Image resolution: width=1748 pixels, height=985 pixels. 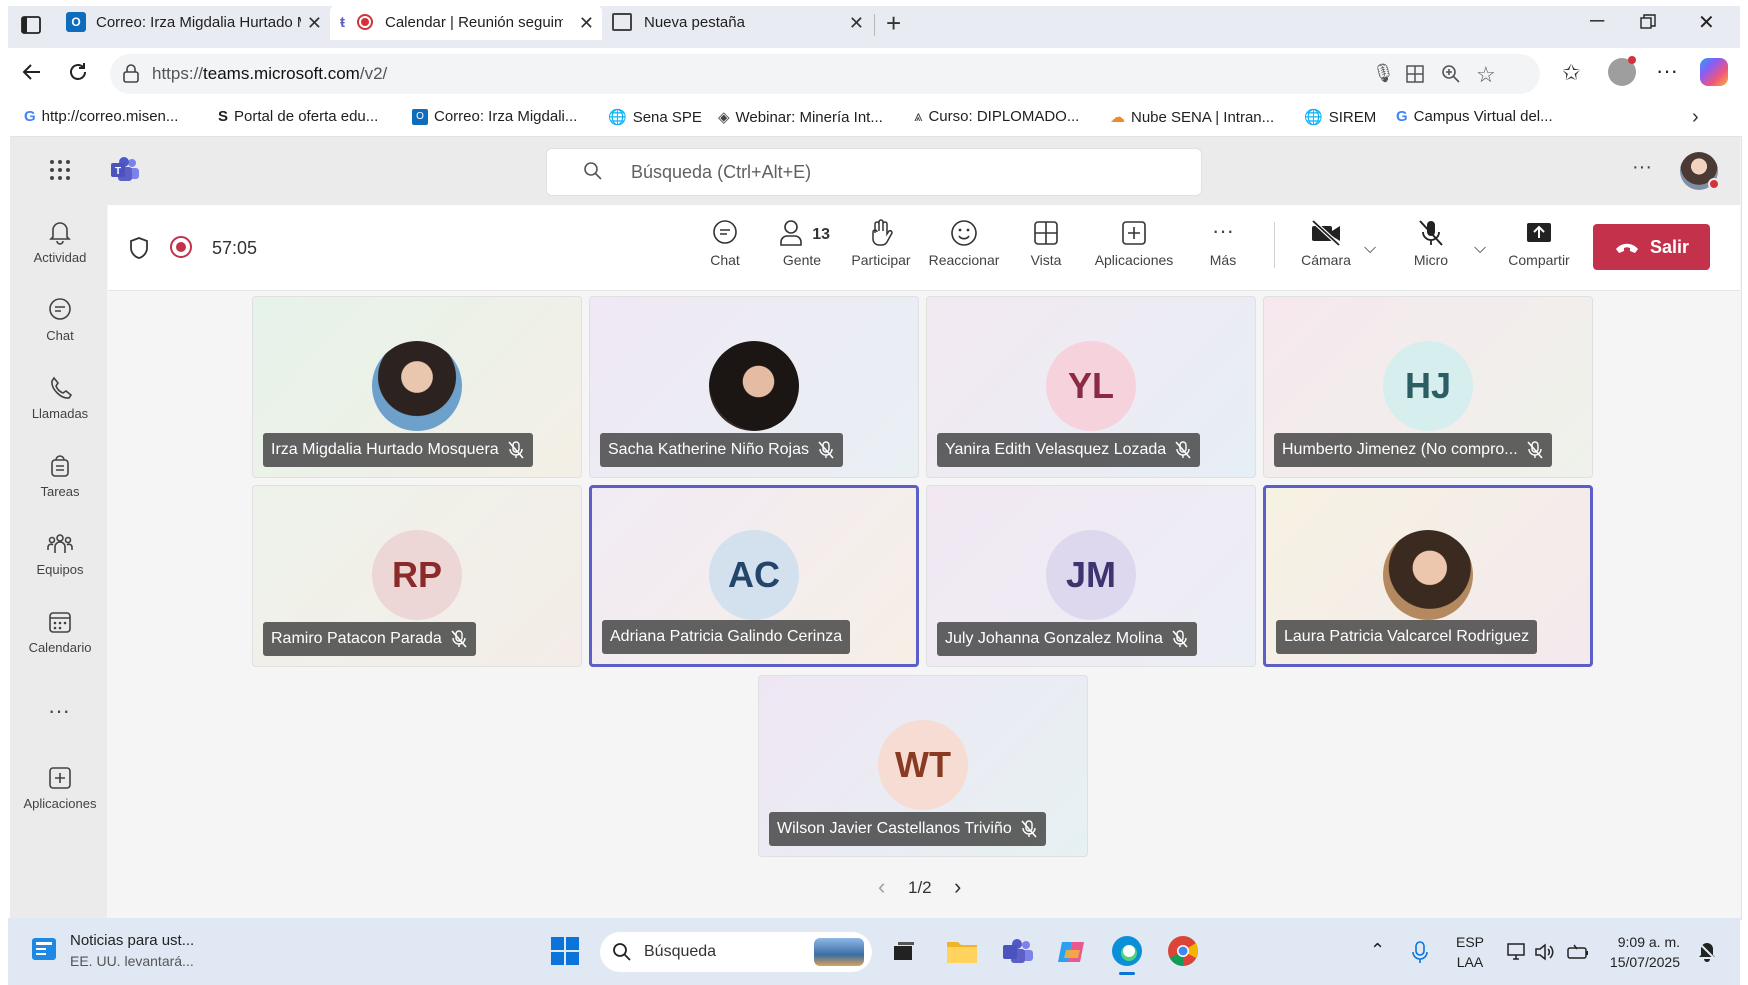 I want to click on settings-more-icon: ···, so click(x=1642, y=167).